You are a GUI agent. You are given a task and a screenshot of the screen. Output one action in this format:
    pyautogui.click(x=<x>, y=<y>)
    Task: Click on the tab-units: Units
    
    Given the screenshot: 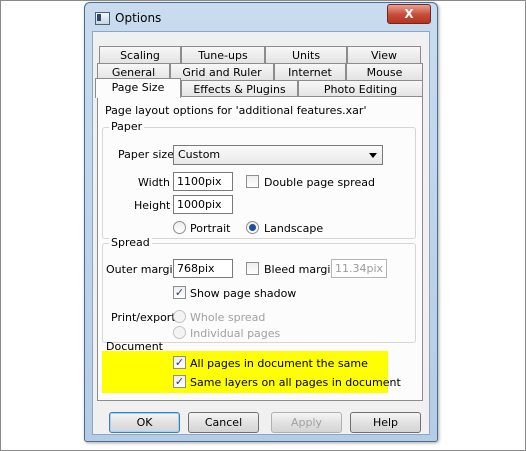 What is the action you would take?
    pyautogui.click(x=306, y=54)
    